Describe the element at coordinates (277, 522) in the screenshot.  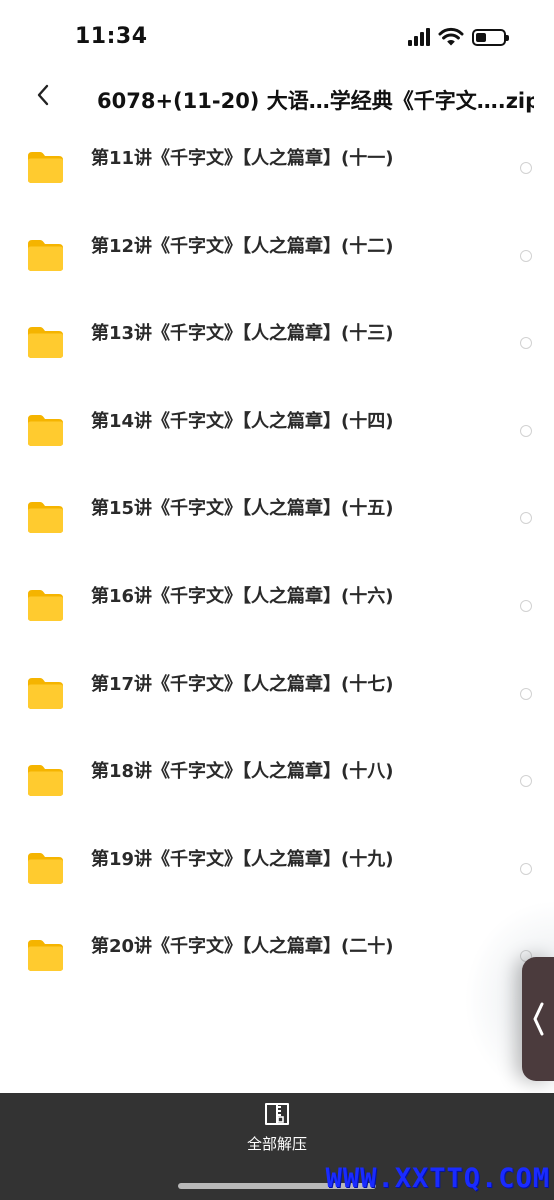
I see `file-row: 第15讲《千字文》【人之篇章】(十五)` at that location.